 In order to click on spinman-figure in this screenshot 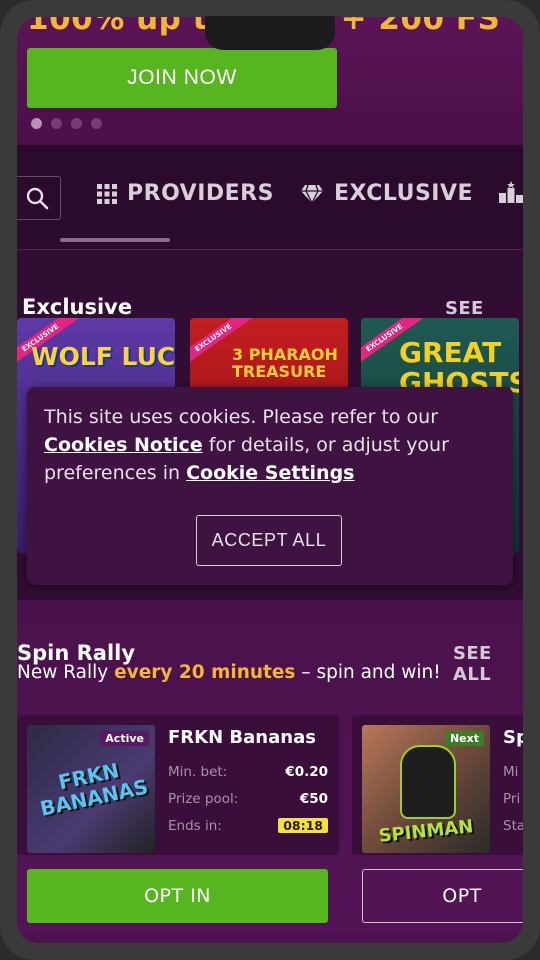, I will do `click(428, 782)`.